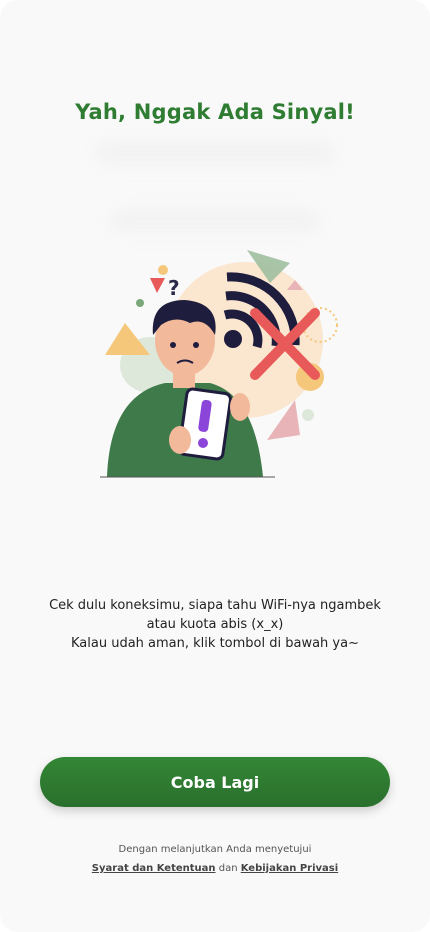 The image size is (430, 932). Describe the element at coordinates (289, 868) in the screenshot. I see `privacy-link: Kebijakan Privasi` at that location.